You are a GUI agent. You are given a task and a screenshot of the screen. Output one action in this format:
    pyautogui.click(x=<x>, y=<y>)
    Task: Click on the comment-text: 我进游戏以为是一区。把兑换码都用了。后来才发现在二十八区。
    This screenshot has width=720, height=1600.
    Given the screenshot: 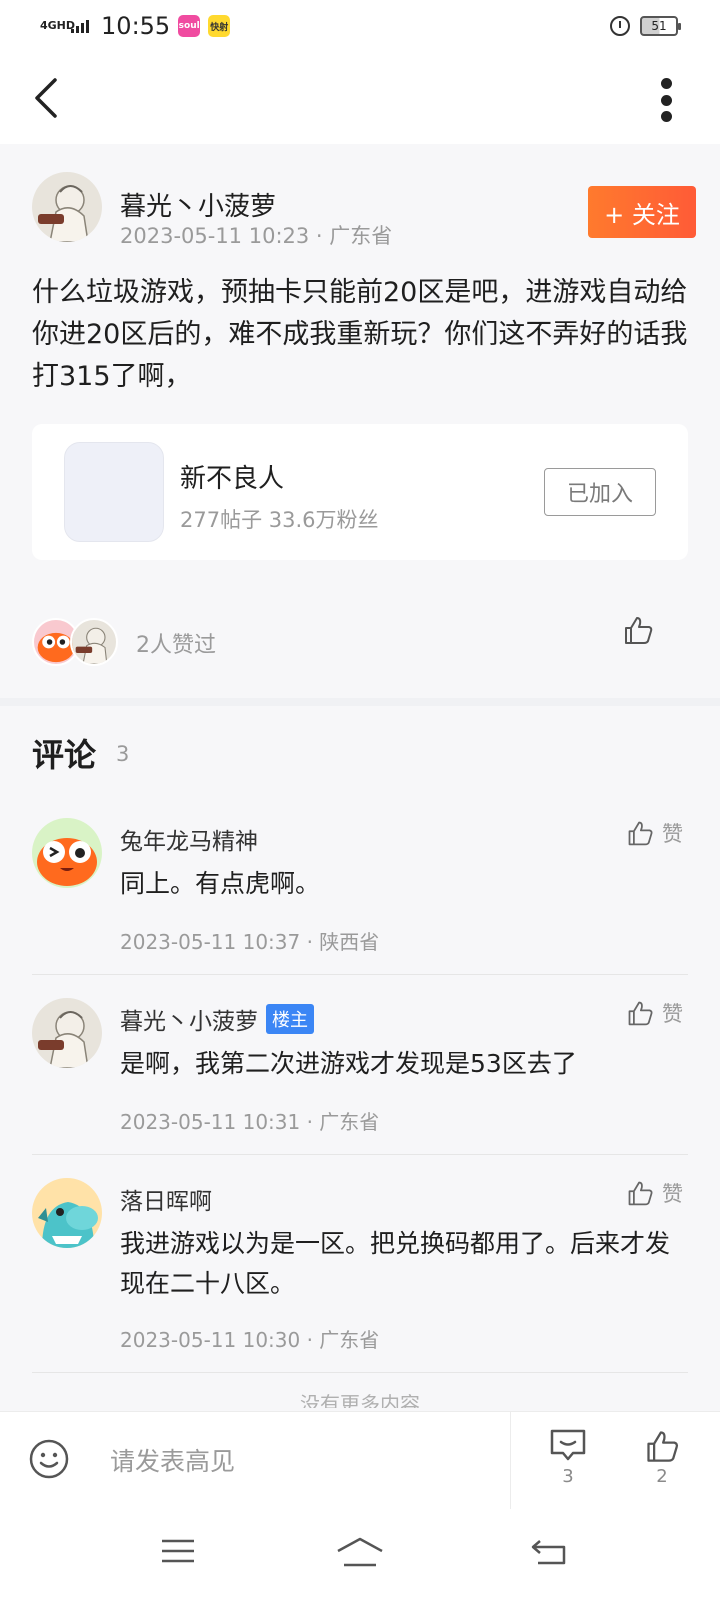 What is the action you would take?
    pyautogui.click(x=395, y=1263)
    